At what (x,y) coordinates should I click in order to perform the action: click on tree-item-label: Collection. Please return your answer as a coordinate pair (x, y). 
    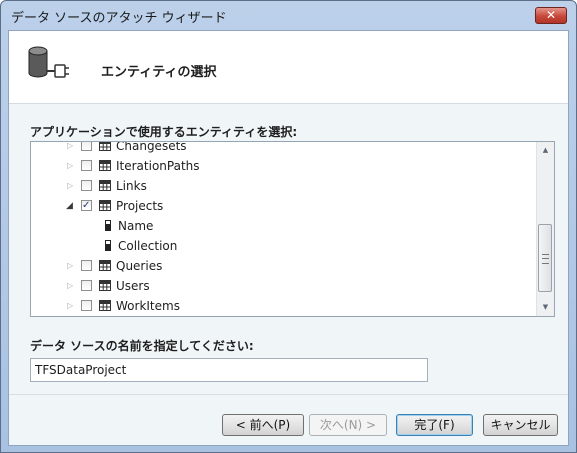
    Looking at the image, I should click on (148, 246).